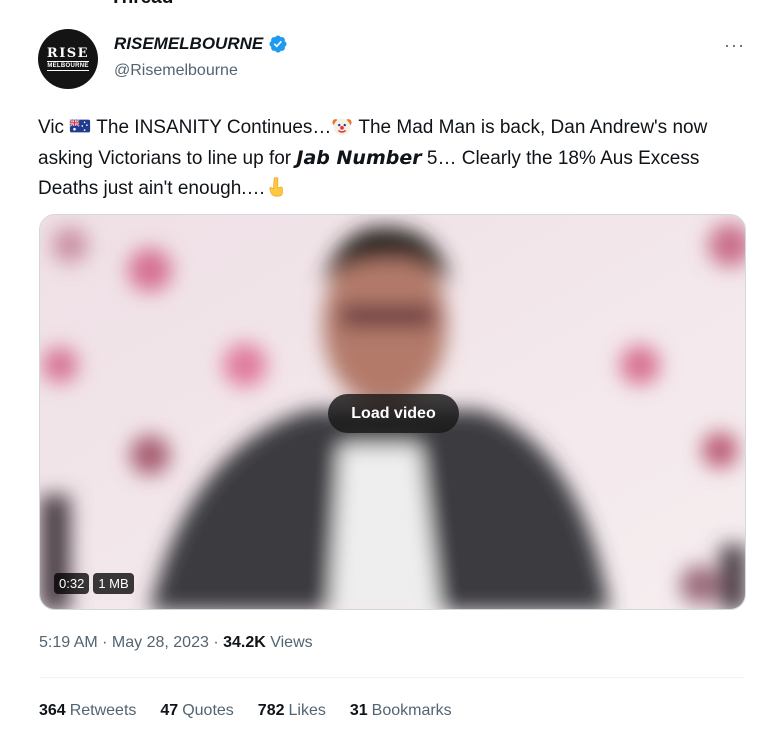 Image resolution: width=763 pixels, height=733 pixels. What do you see at coordinates (113, 583) in the screenshot?
I see `video-size-badge: 1 MB` at bounding box center [113, 583].